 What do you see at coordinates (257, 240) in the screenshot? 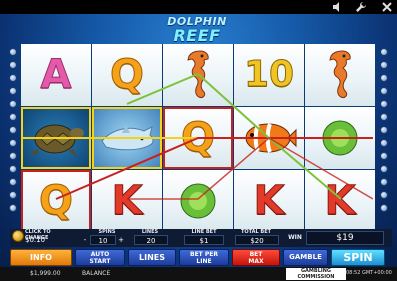
I see `total-bet-value: $20` at bounding box center [257, 240].